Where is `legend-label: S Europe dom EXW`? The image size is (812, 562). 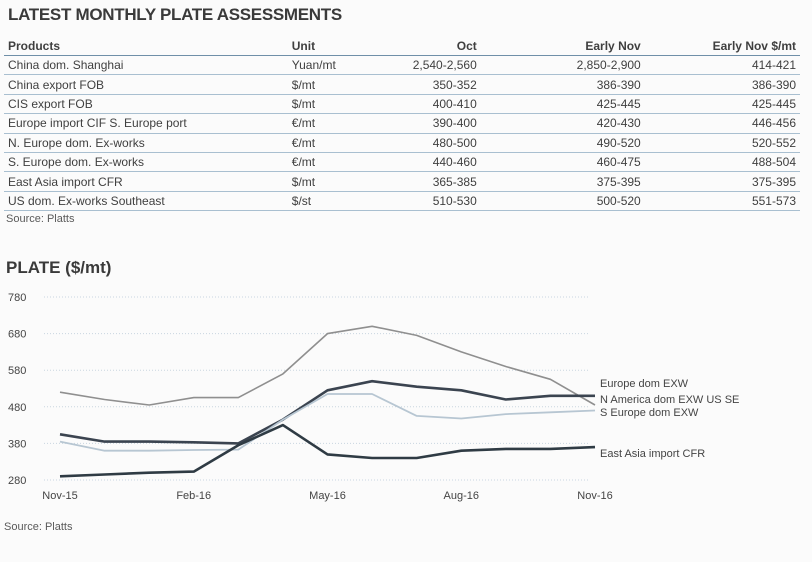
legend-label: S Europe dom EXW is located at coordinates (649, 413).